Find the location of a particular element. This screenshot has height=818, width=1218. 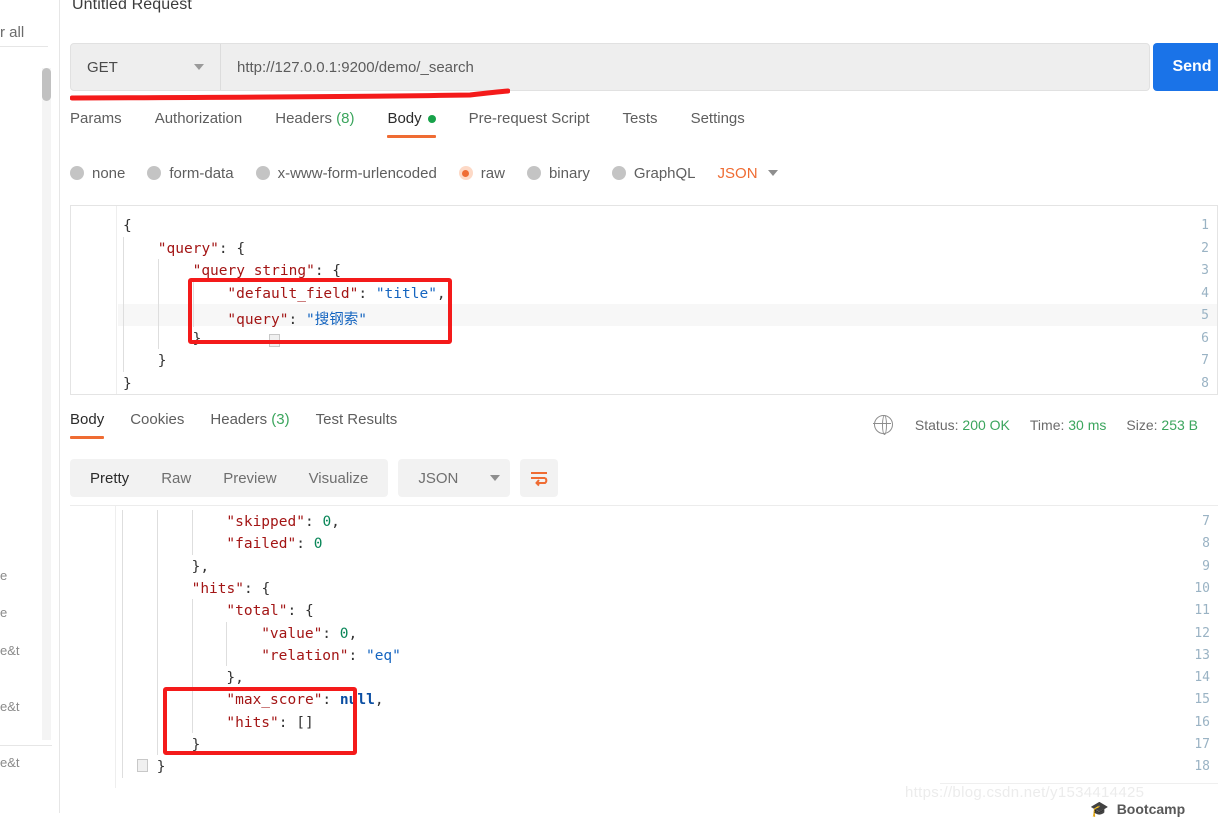

body-type-x-www-form-urlencoded: x-www-form-urlencoded is located at coordinates (346, 173).